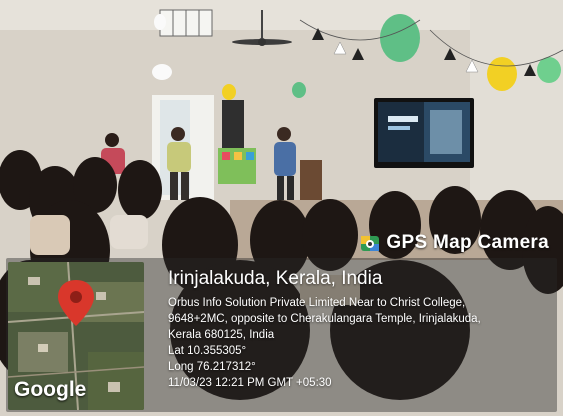 This screenshot has height=416, width=563. I want to click on map-camera-icon, so click(370, 243).